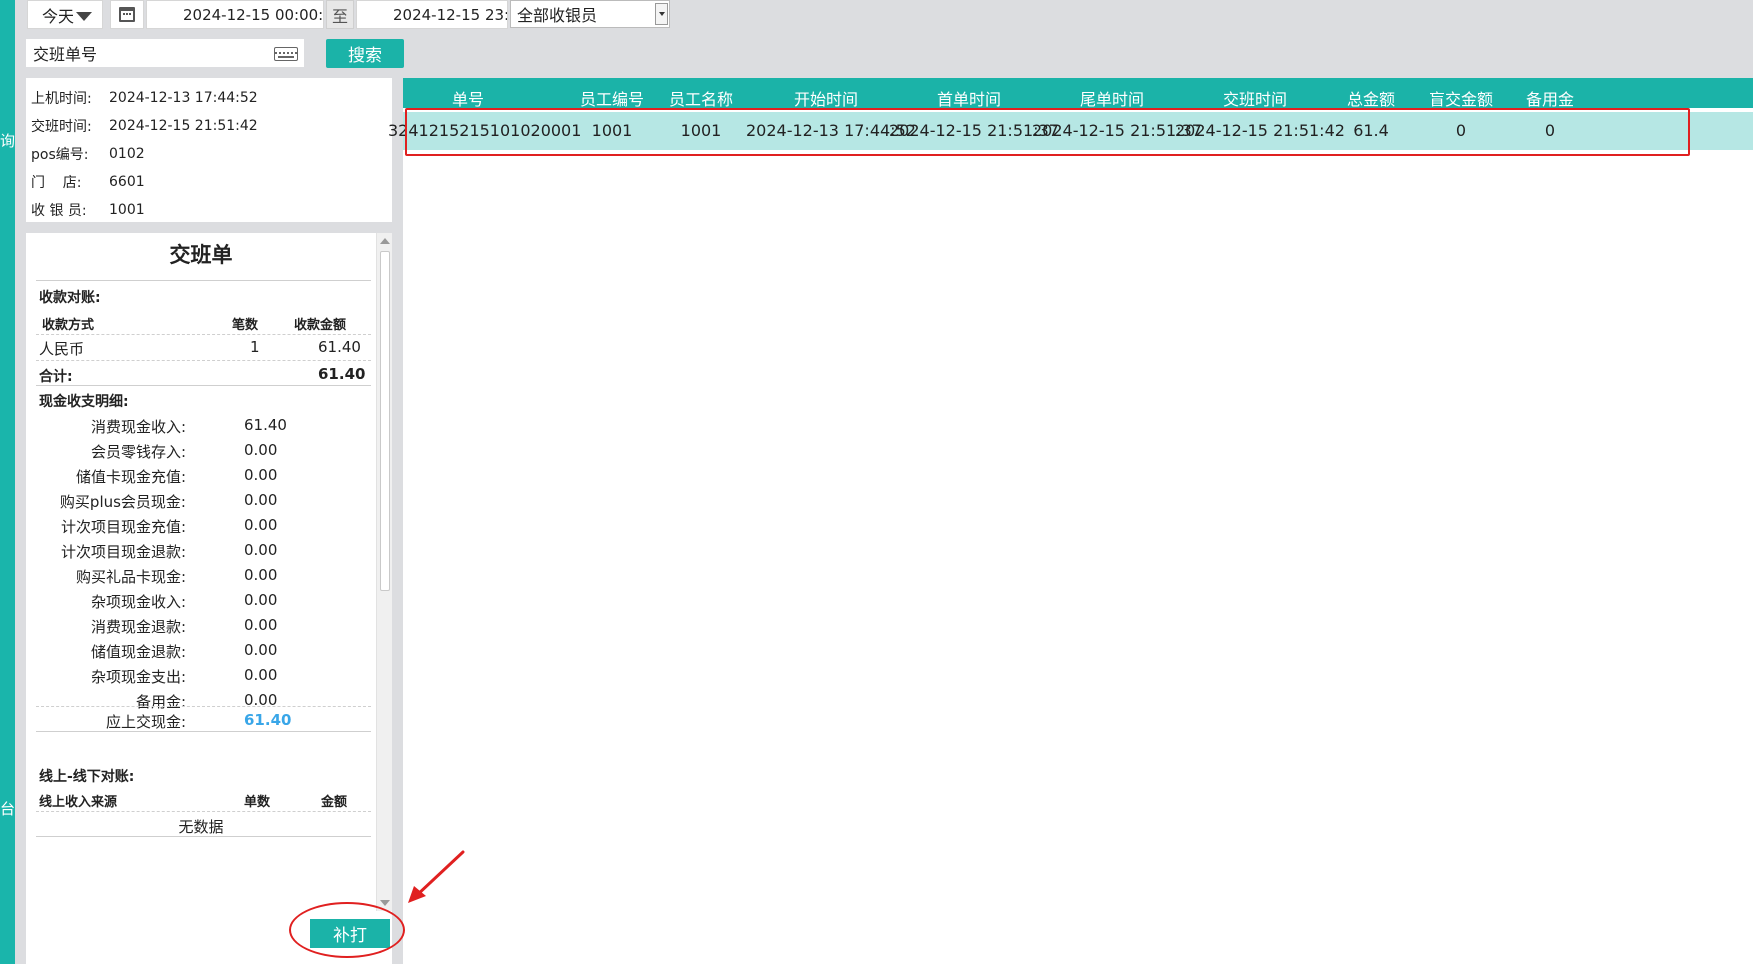 The image size is (1753, 964). What do you see at coordinates (268, 720) in the screenshot?
I see `due-cash-value: 61.40` at bounding box center [268, 720].